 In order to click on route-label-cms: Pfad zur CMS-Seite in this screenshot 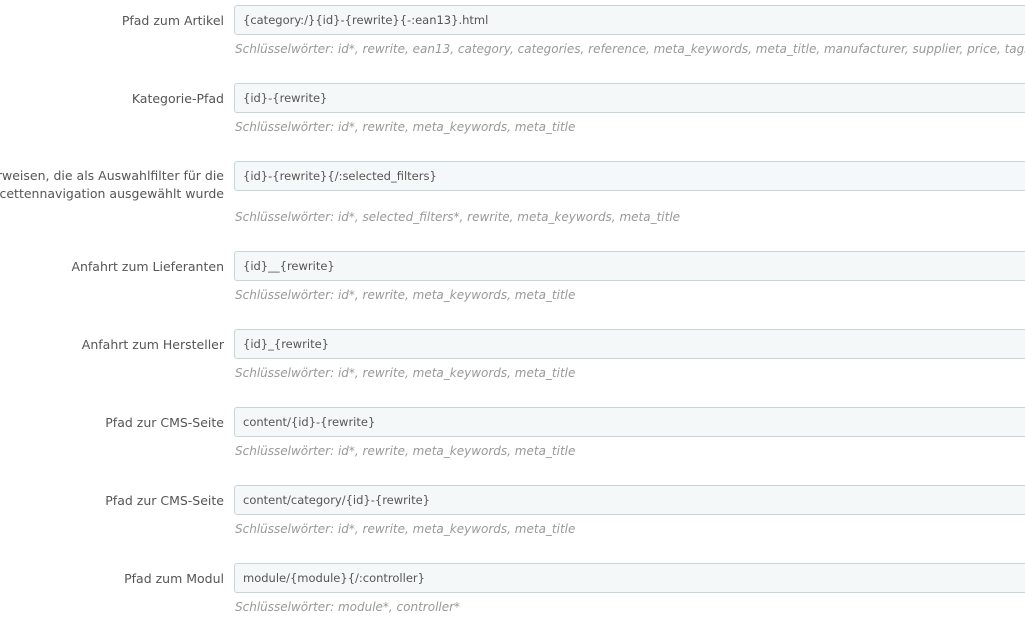, I will do `click(164, 422)`.